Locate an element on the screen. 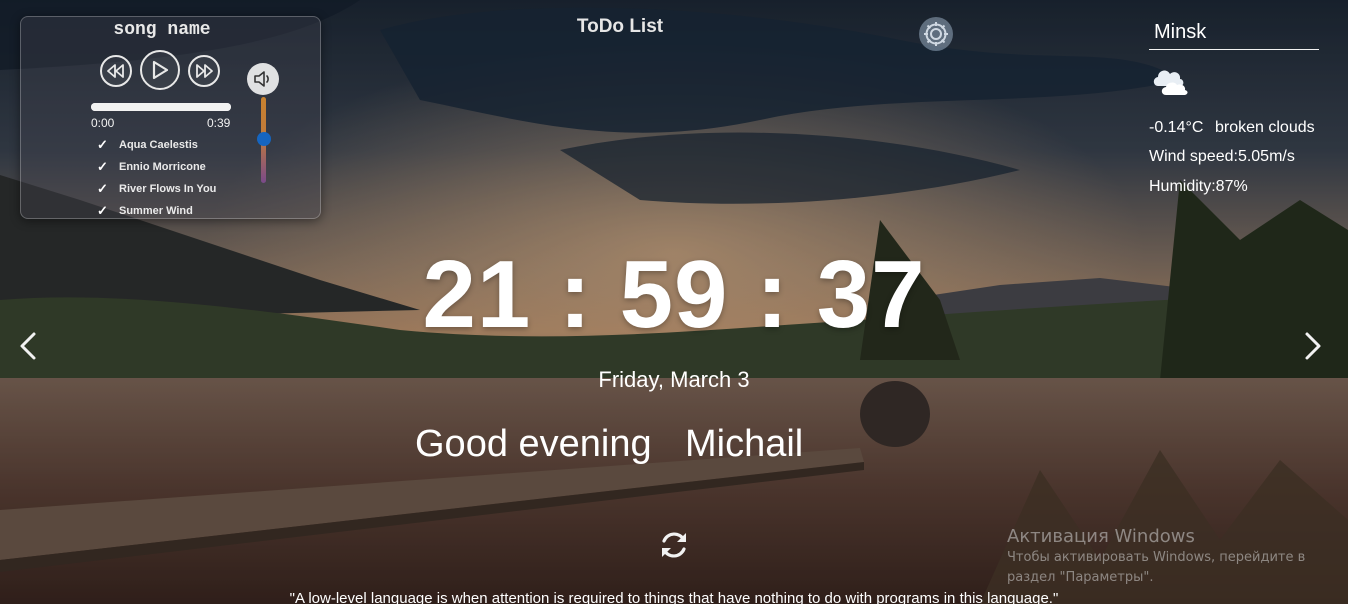 The width and height of the screenshot is (1348, 604). playlist-item-title: Summer Wind is located at coordinates (156, 211).